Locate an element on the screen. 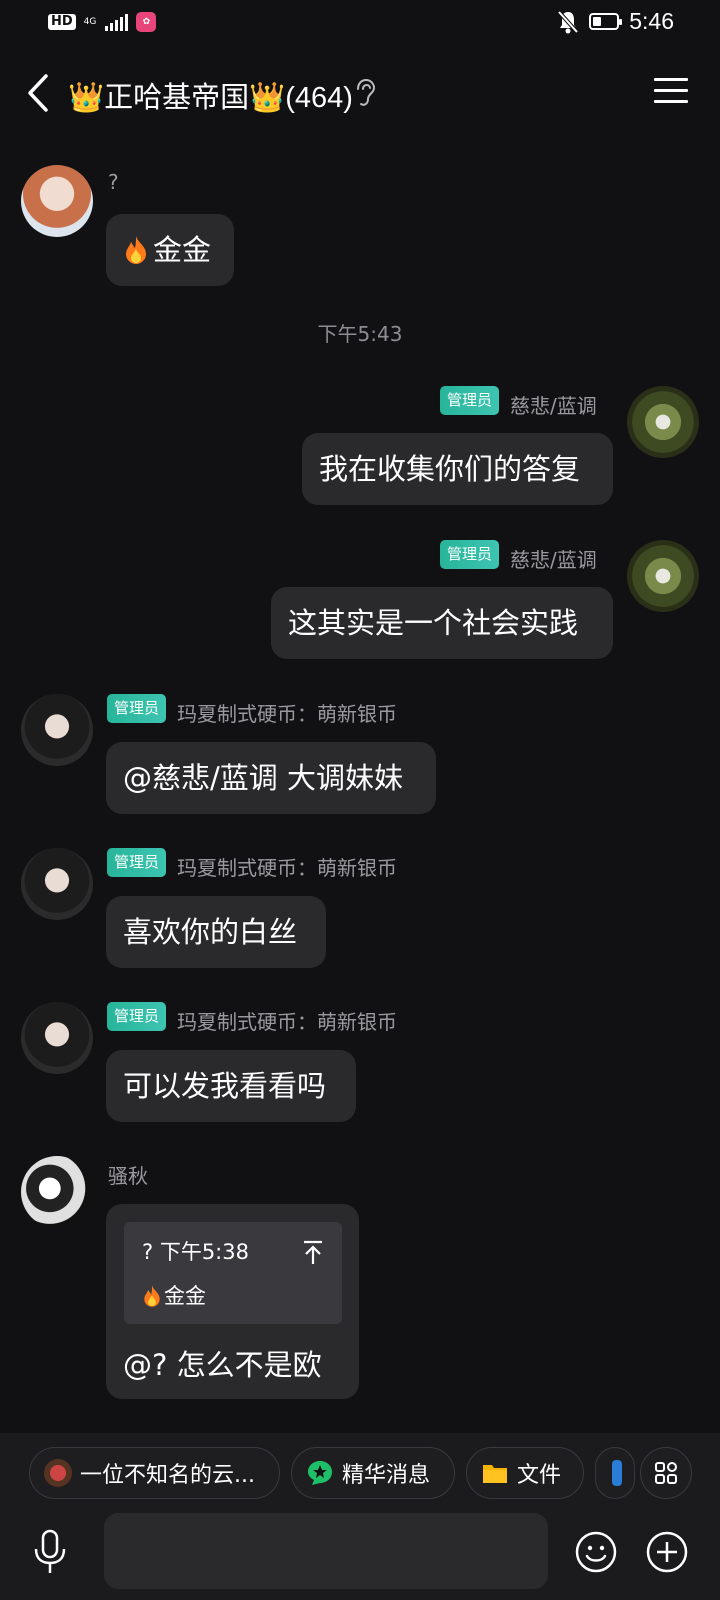  chip-featured-messages: 精华消息 is located at coordinates (373, 1473).